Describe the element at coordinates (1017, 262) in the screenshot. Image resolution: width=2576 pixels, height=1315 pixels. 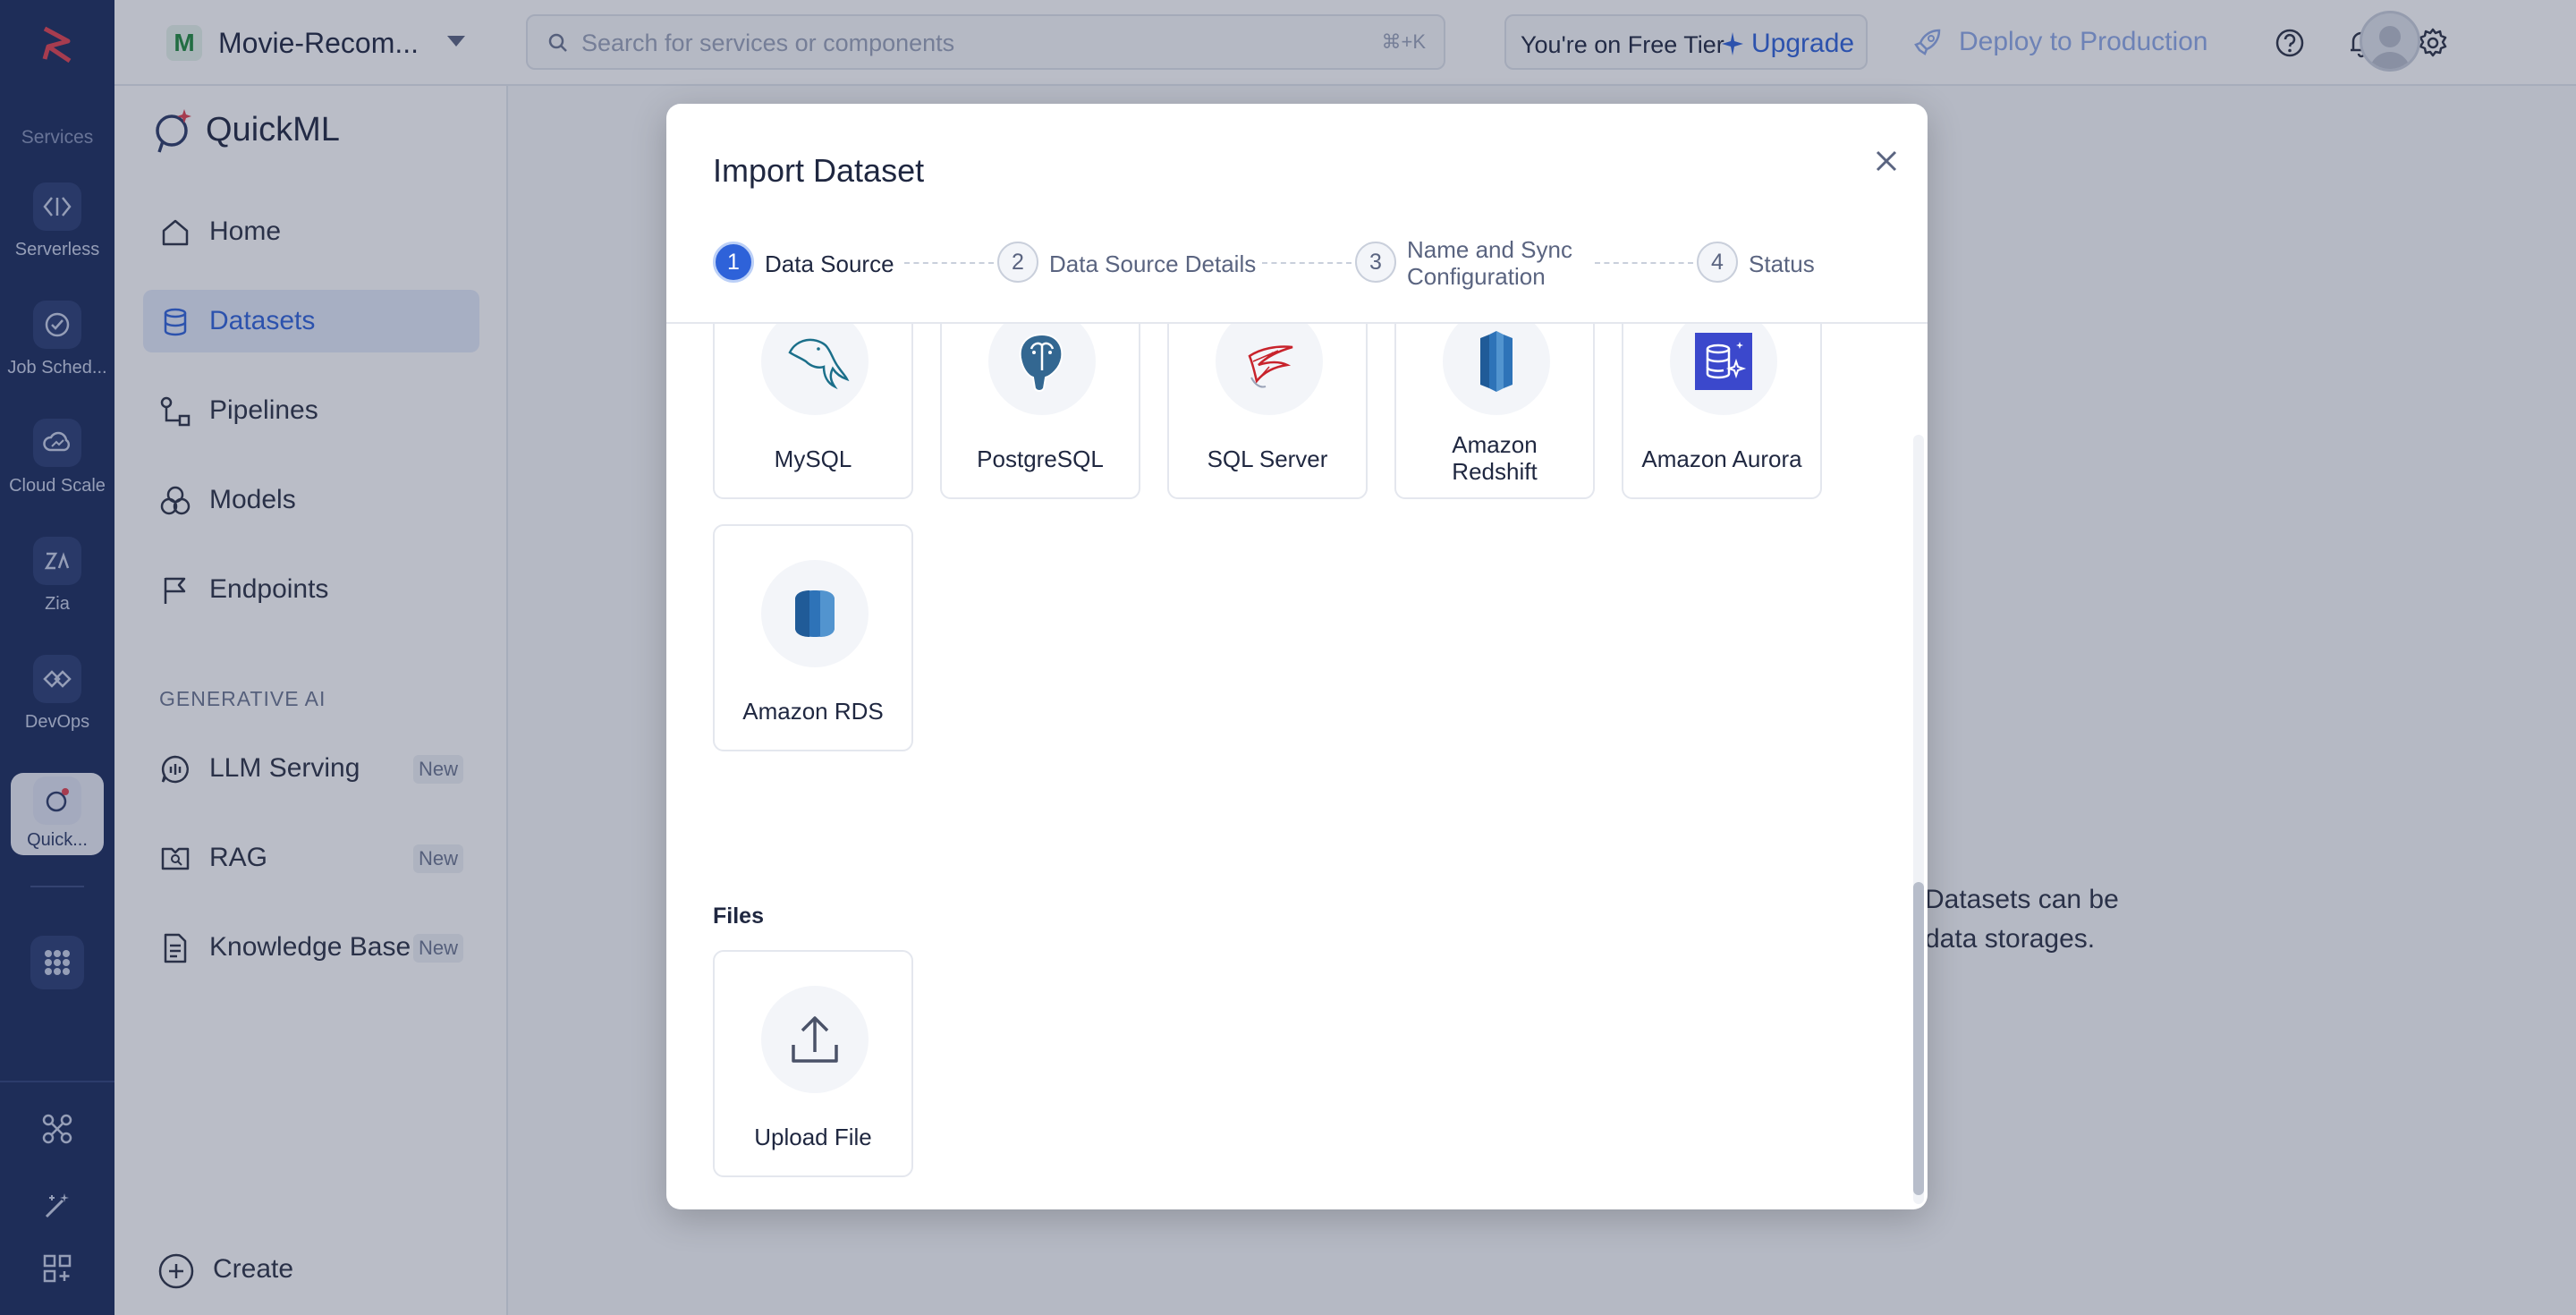
I see `step-number: 2` at that location.